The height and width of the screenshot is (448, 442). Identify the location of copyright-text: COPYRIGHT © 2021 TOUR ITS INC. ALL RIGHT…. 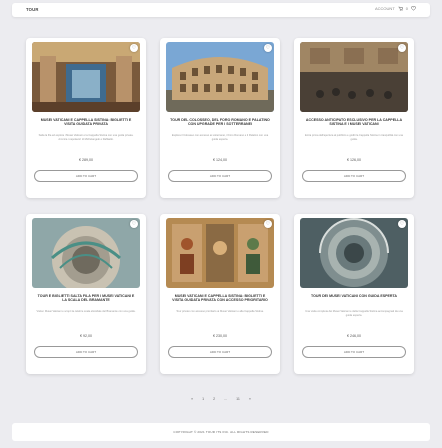
(221, 432).